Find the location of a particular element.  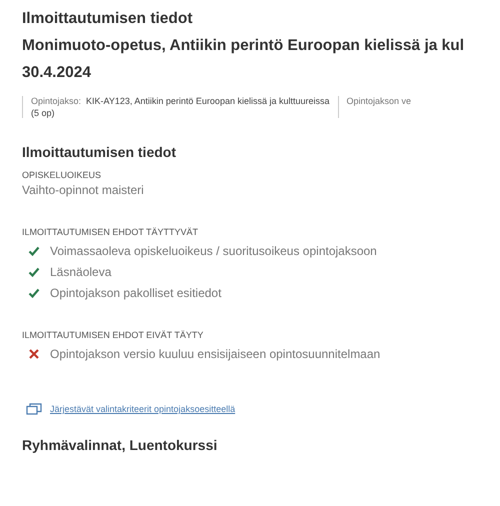

group-title: ILMOITTAUTUMISEN EHDOT EIVÄT TÄYTY is located at coordinates (113, 335).